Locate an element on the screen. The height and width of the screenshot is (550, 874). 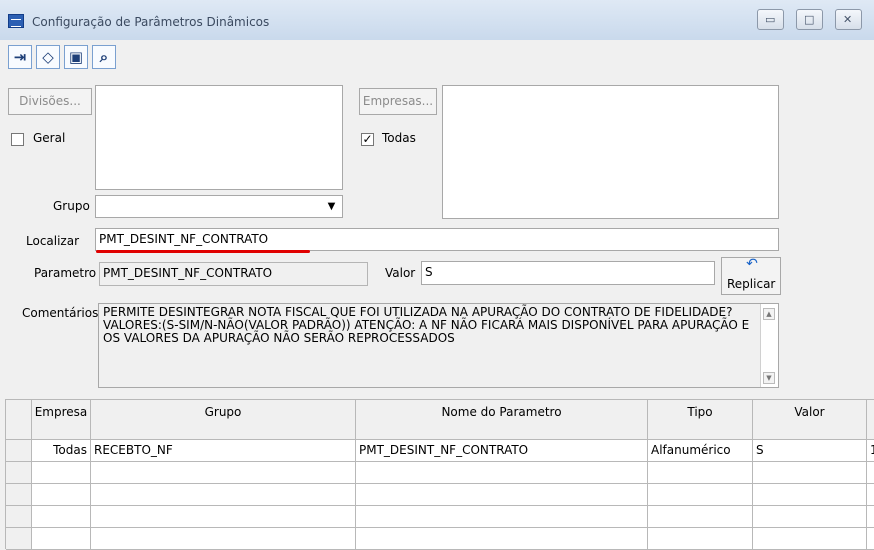
table-cell-extra: 1 is located at coordinates (870, 450).